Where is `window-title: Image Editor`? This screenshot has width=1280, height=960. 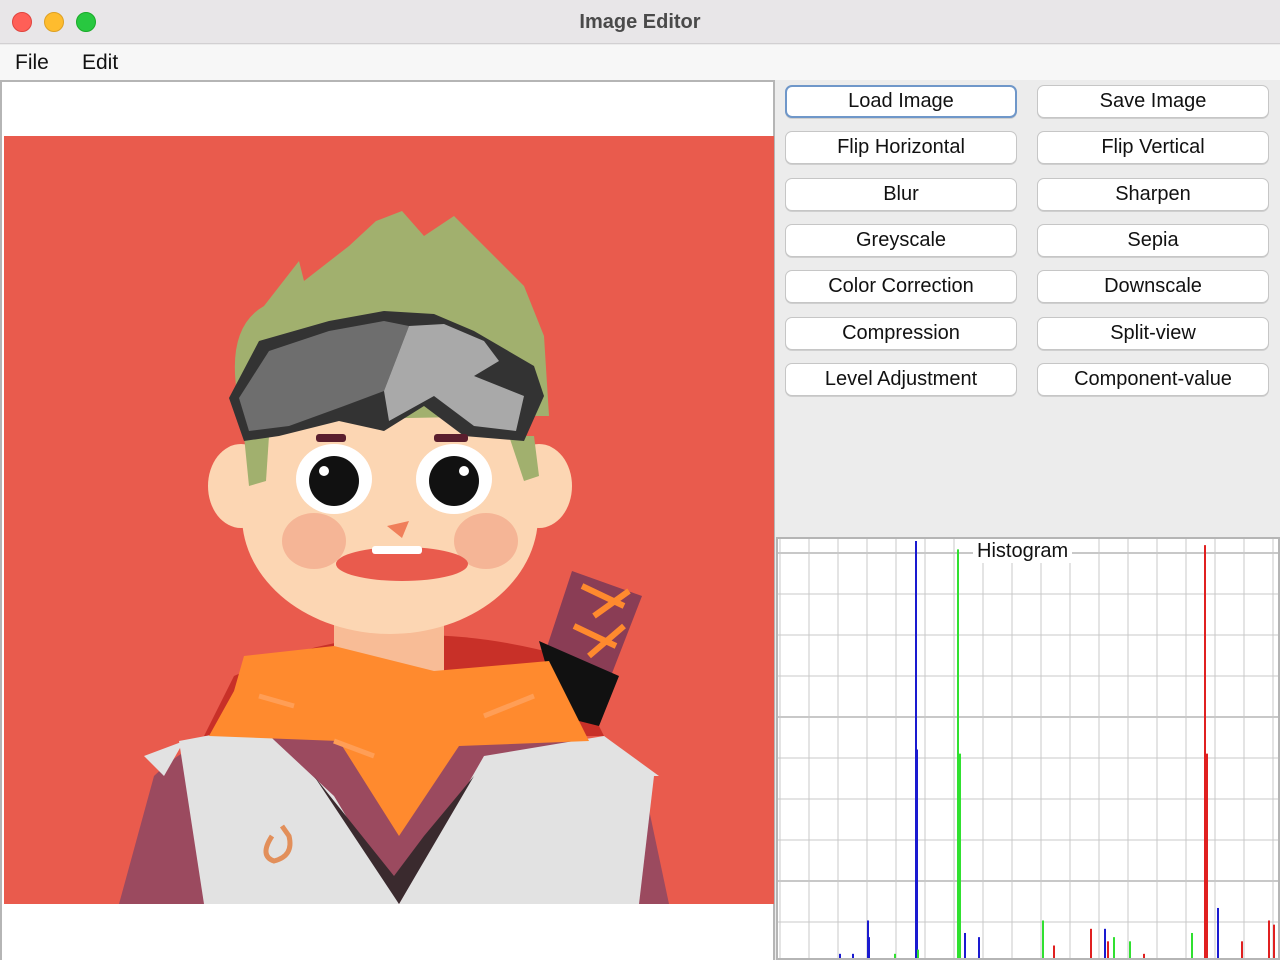 window-title: Image Editor is located at coordinates (640, 22).